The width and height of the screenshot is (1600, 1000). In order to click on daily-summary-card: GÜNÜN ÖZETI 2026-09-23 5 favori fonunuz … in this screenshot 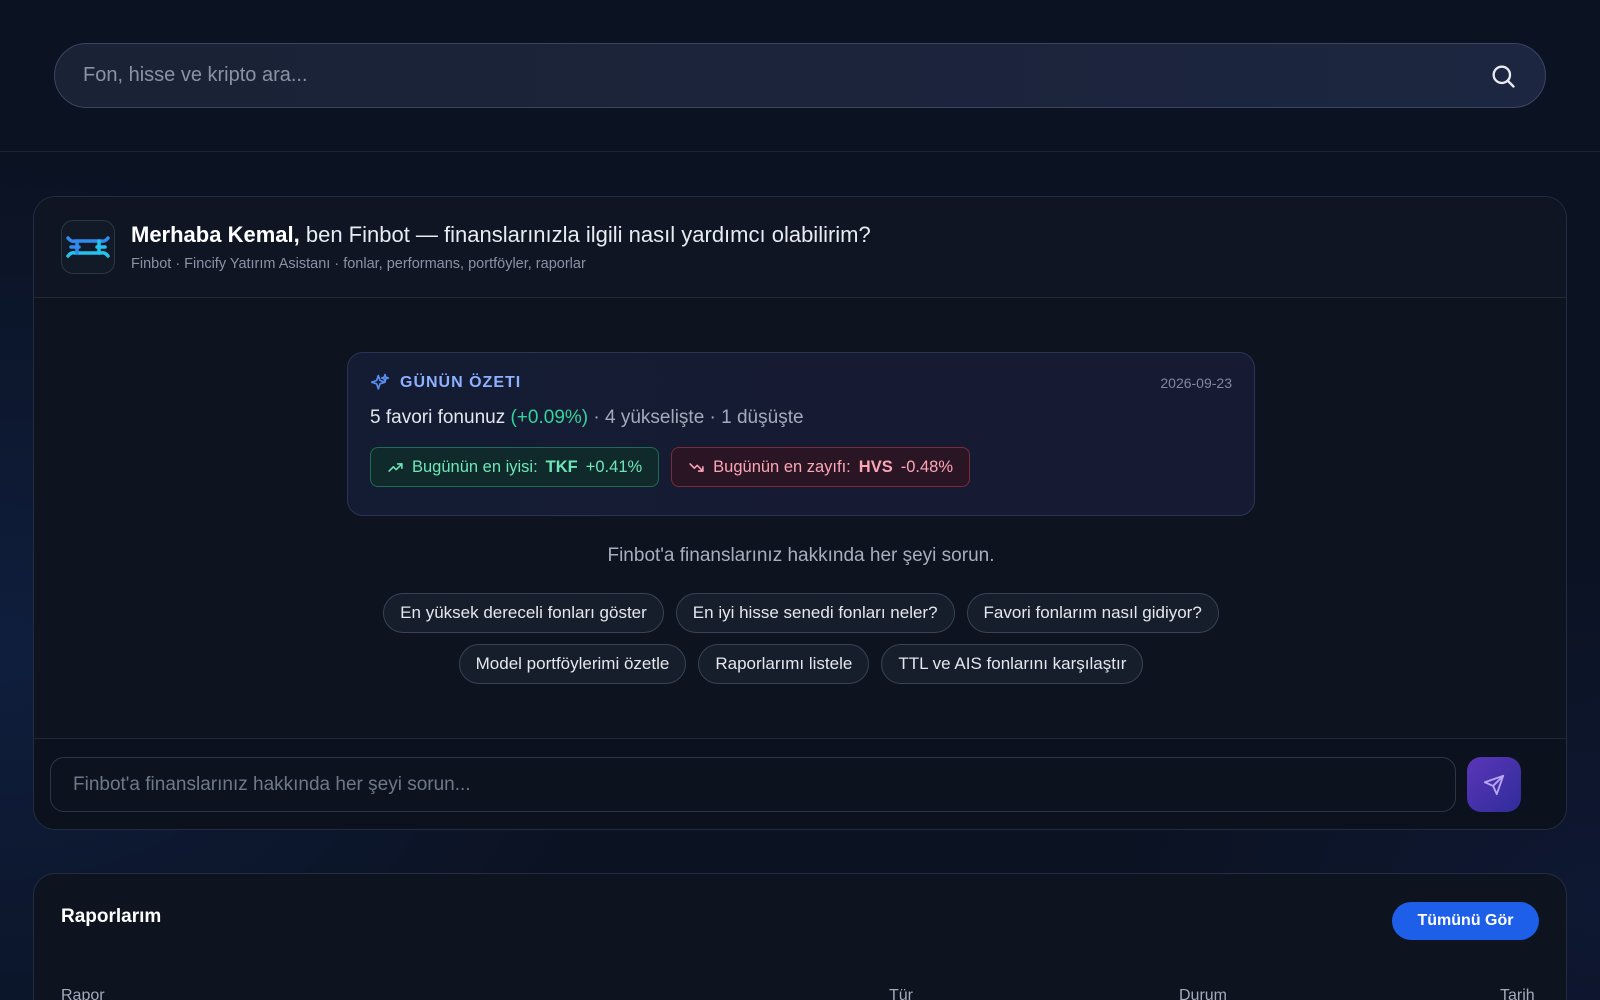, I will do `click(801, 434)`.